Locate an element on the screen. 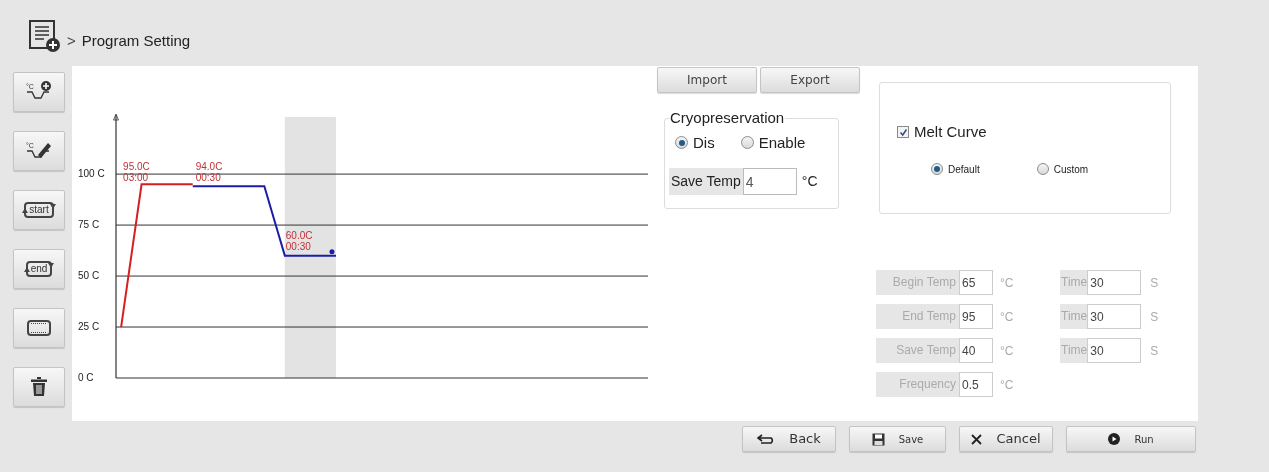 The image size is (1269, 472). return-arrow-icon is located at coordinates (766, 439).